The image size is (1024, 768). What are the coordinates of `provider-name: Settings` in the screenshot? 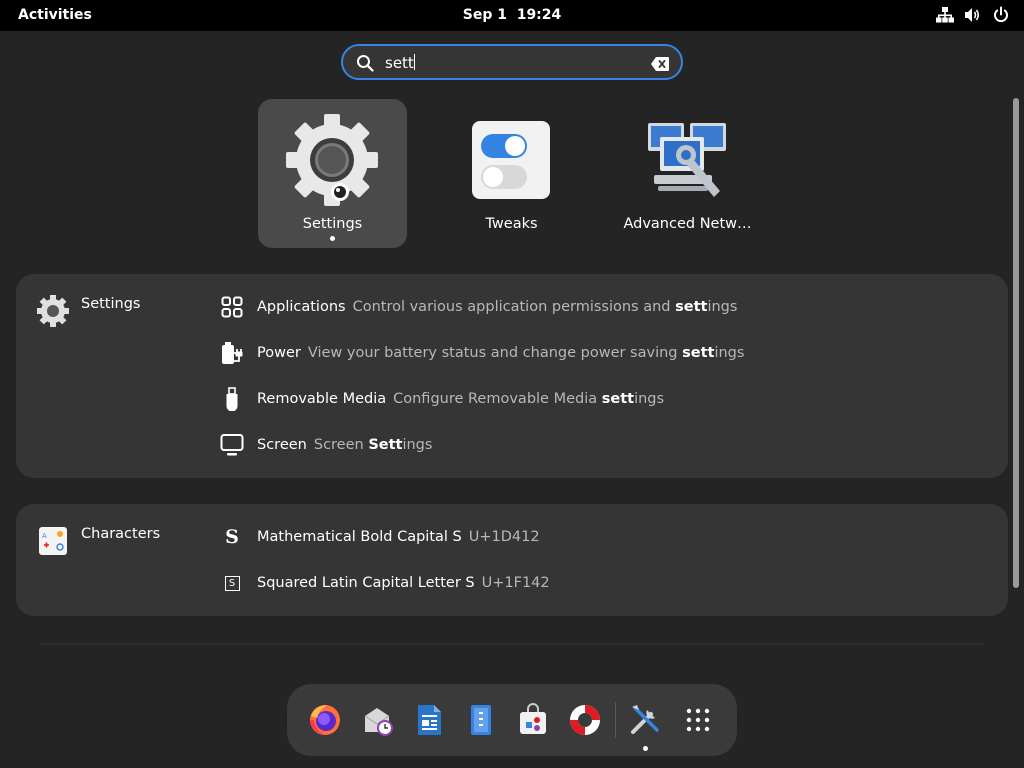 It's located at (111, 304).